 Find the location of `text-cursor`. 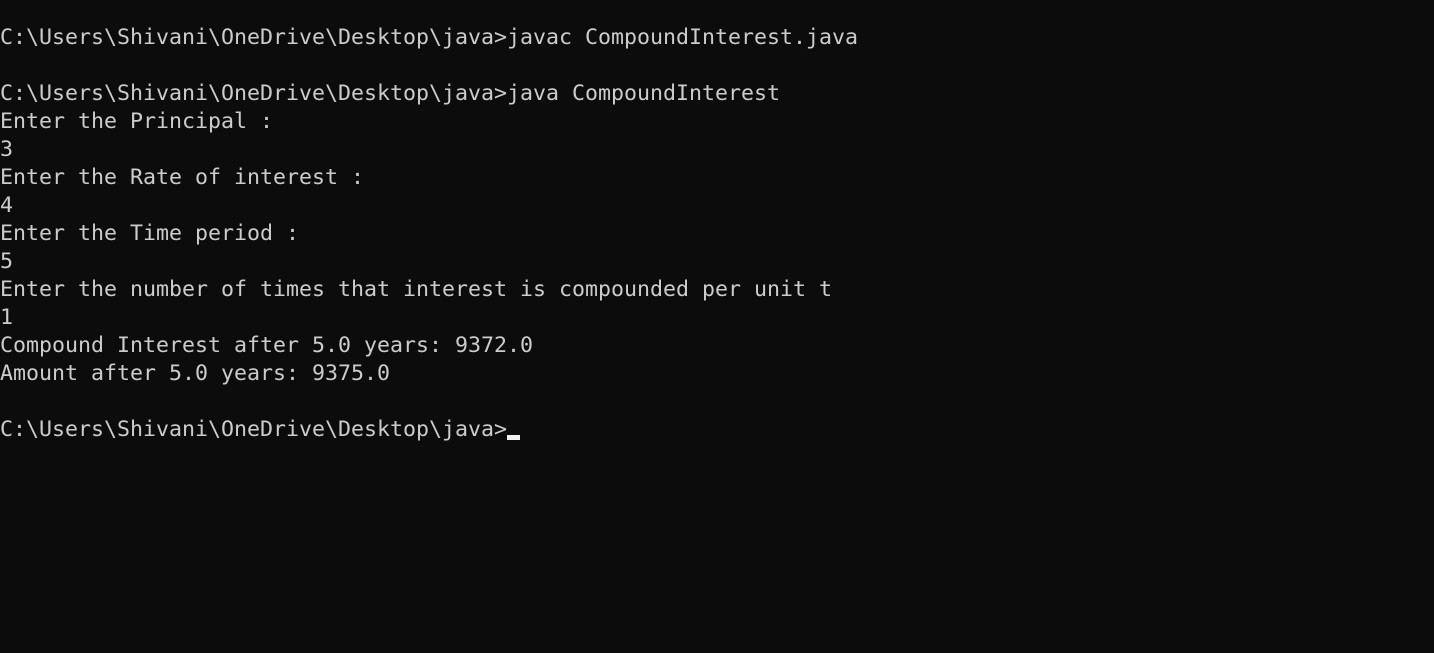

text-cursor is located at coordinates (514, 437).